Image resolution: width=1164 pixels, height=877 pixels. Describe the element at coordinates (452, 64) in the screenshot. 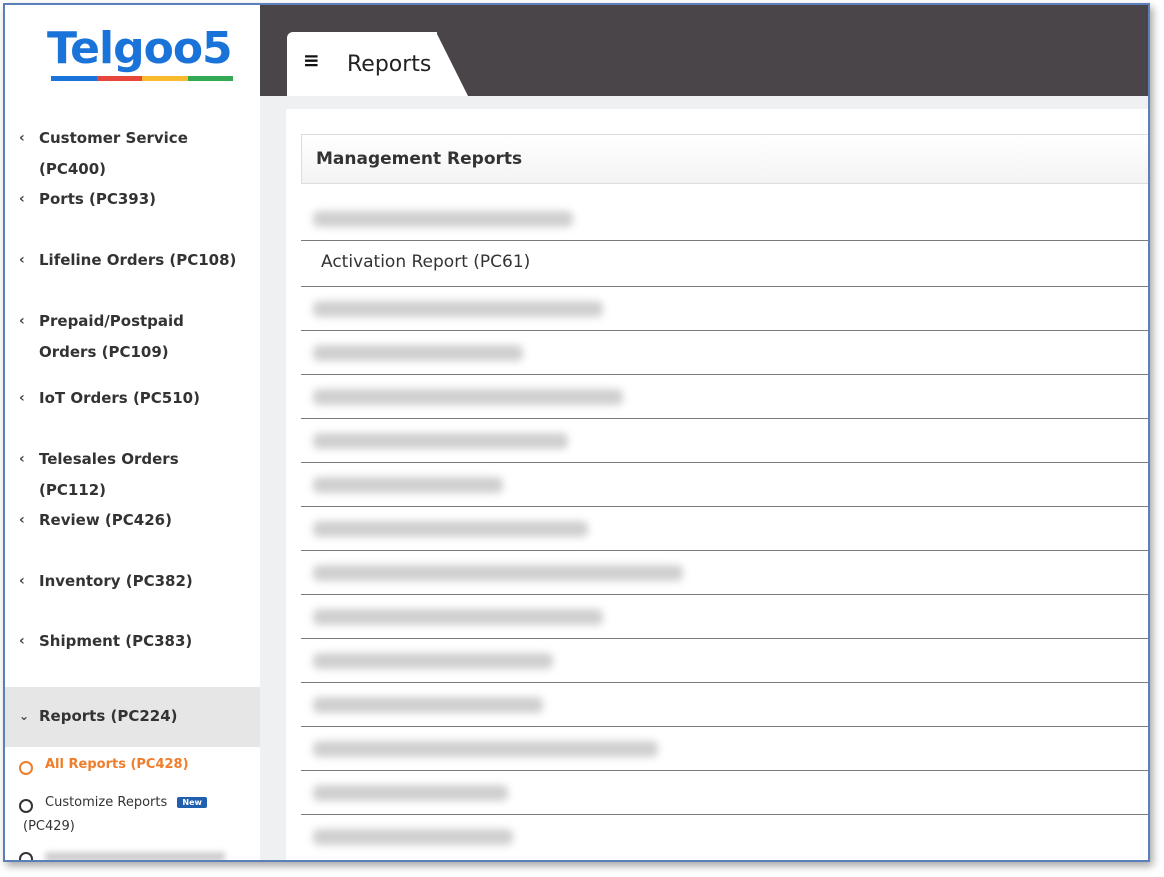

I see `tab-slant` at that location.